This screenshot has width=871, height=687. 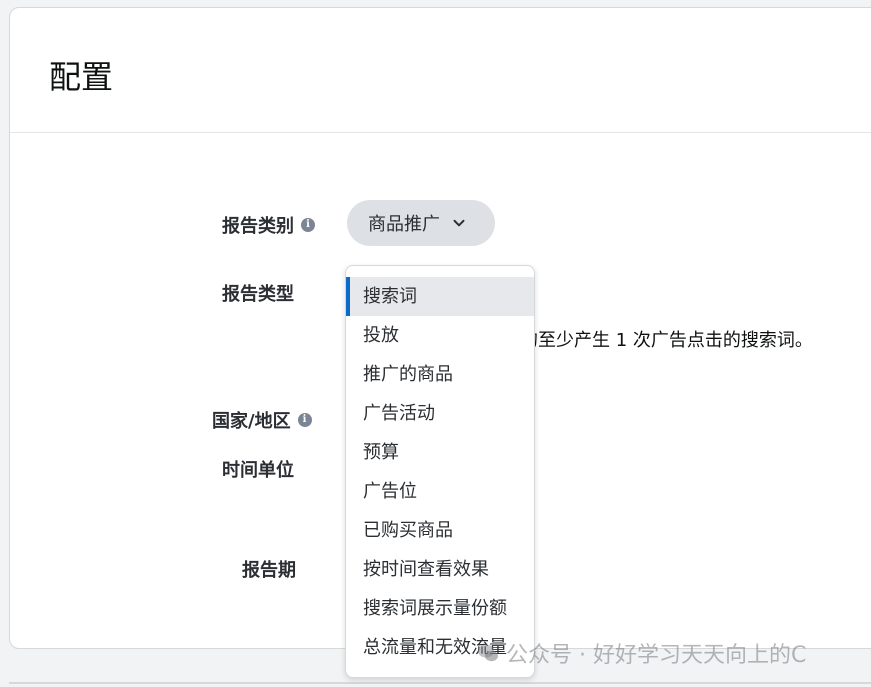 I want to click on time-unit-label-text: 时间单位, so click(x=258, y=470).